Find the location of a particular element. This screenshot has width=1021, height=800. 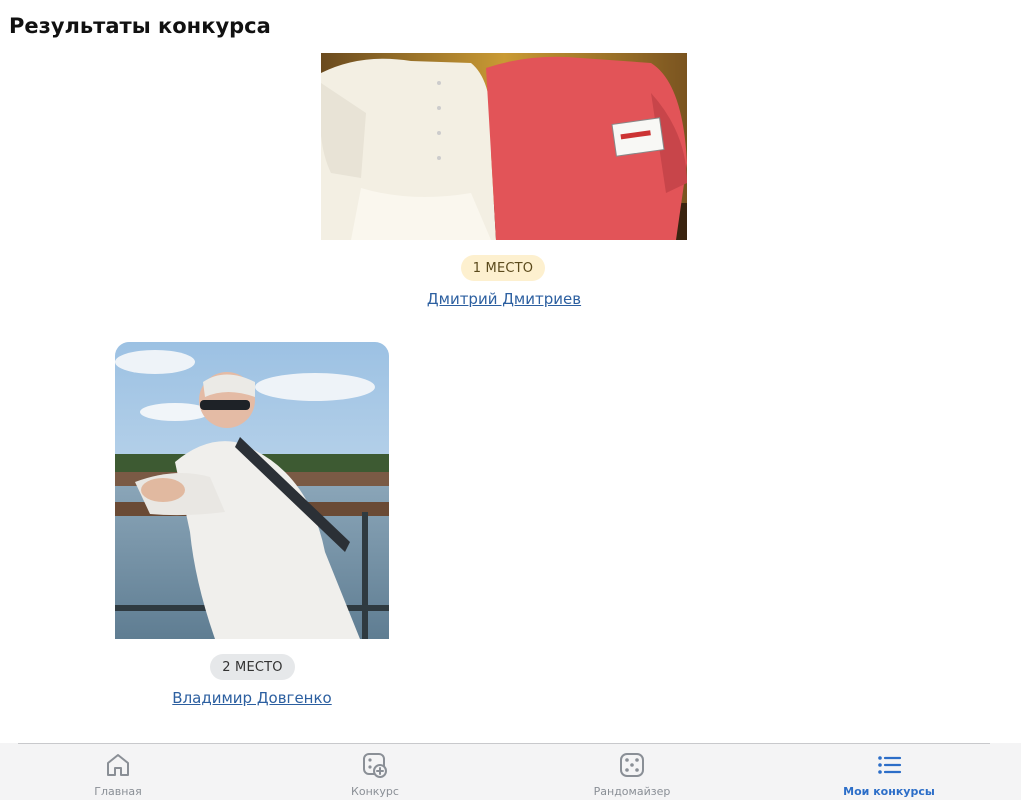

winner-photo-1-image is located at coordinates (504, 146).